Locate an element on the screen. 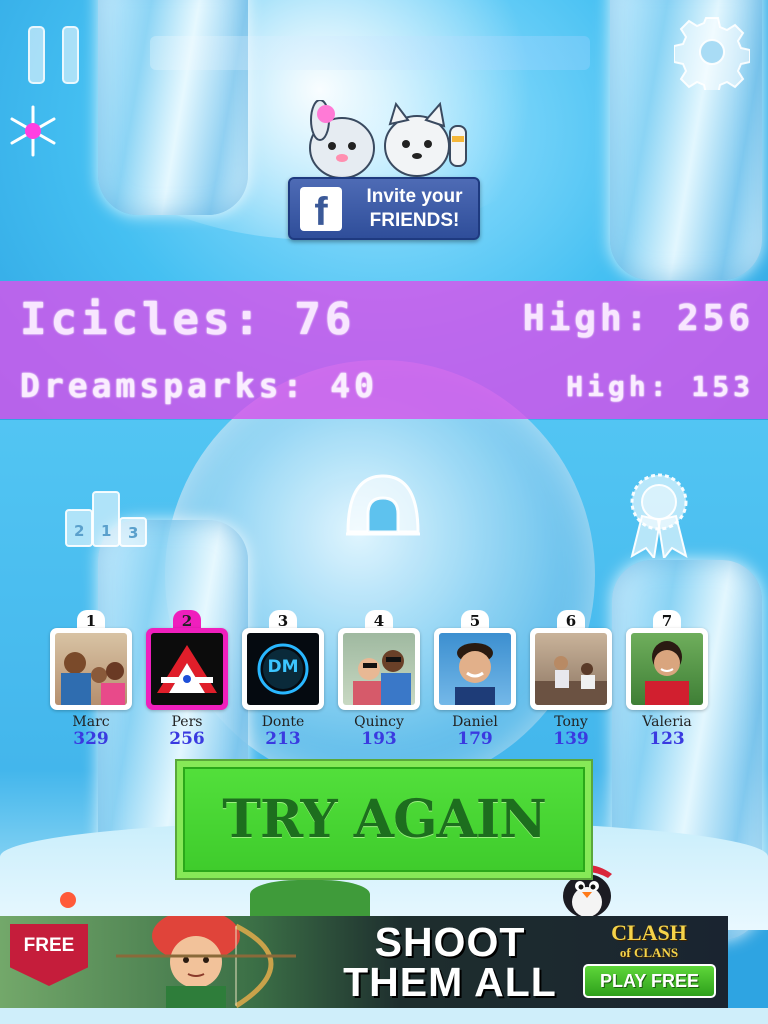  friend-score: 213 is located at coordinates (283, 739).